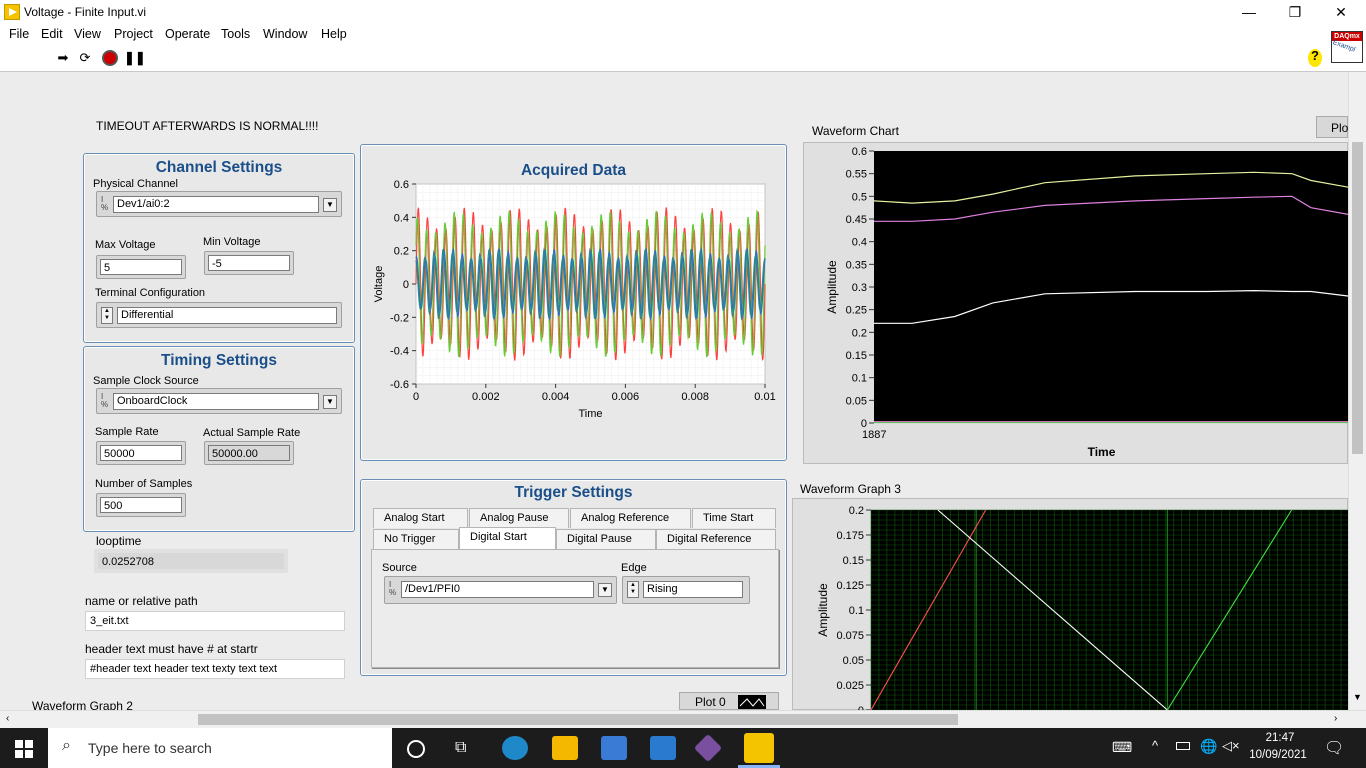 The width and height of the screenshot is (1366, 768). Describe the element at coordinates (85, 58) in the screenshot. I see `run-continuously-icon: ⟳` at that location.